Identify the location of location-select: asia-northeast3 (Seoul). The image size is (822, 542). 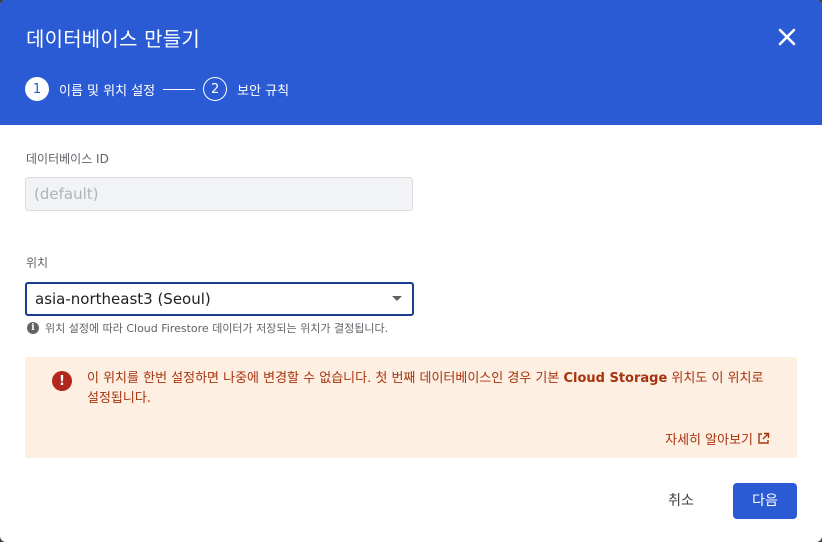
(219, 299).